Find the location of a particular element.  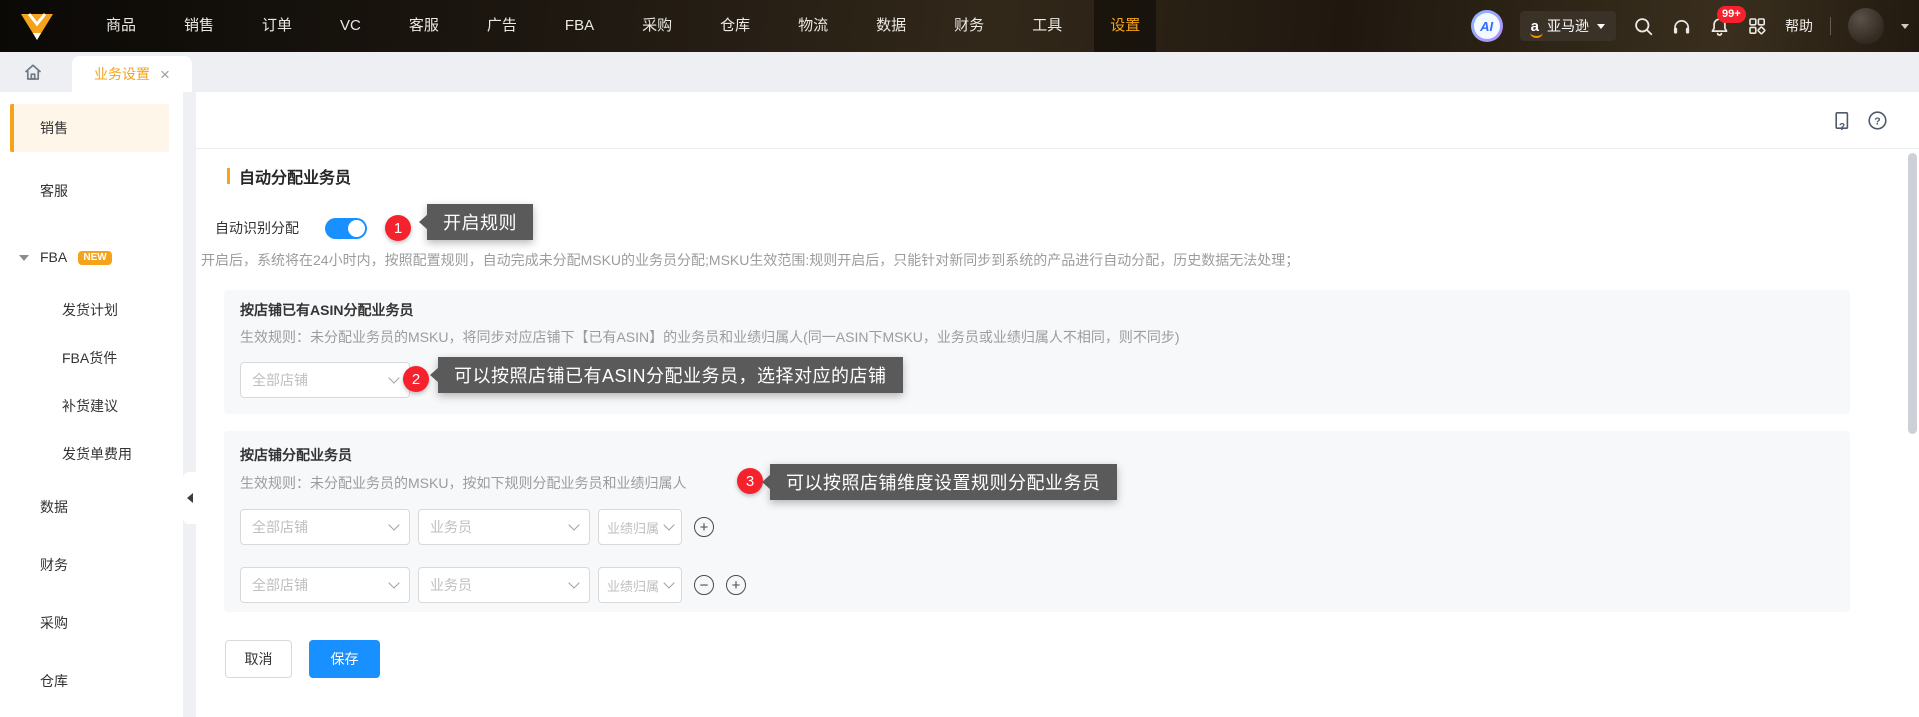

tooltip-enable-rule: 开启规则 is located at coordinates (480, 222).